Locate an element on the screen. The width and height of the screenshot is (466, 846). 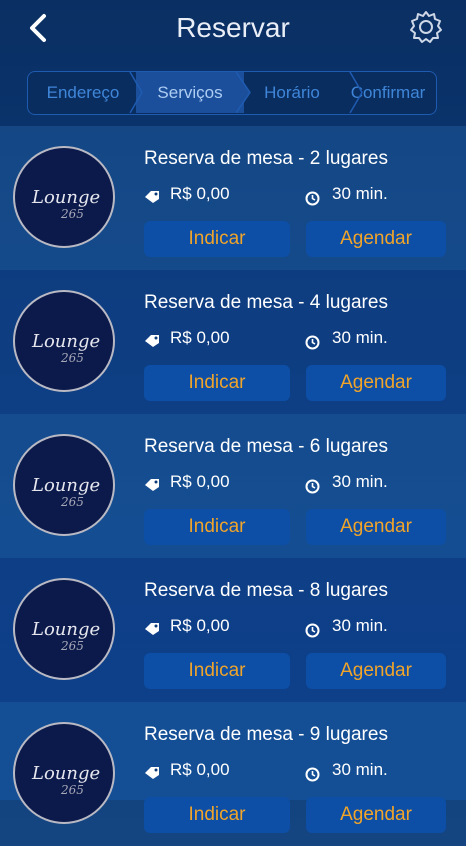
service-title: Reserva de mesa - 9 lugares is located at coordinates (266, 734).